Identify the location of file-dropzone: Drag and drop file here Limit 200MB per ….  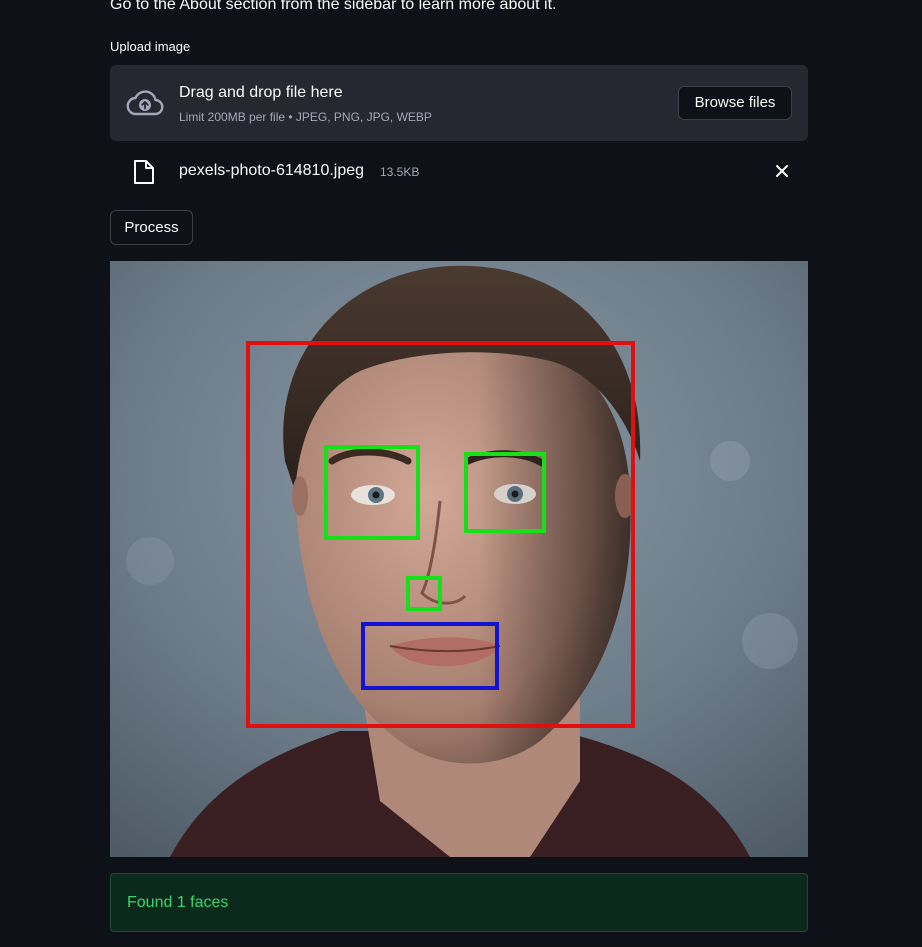
(459, 103).